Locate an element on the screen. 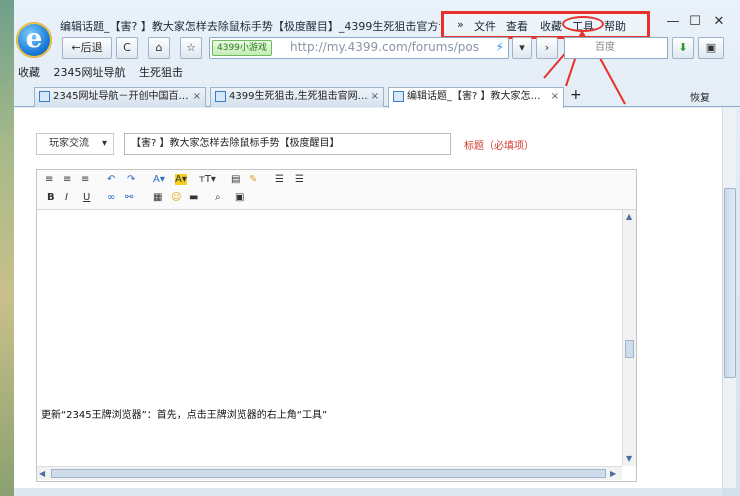  back-label: 后退 is located at coordinates (91, 47).